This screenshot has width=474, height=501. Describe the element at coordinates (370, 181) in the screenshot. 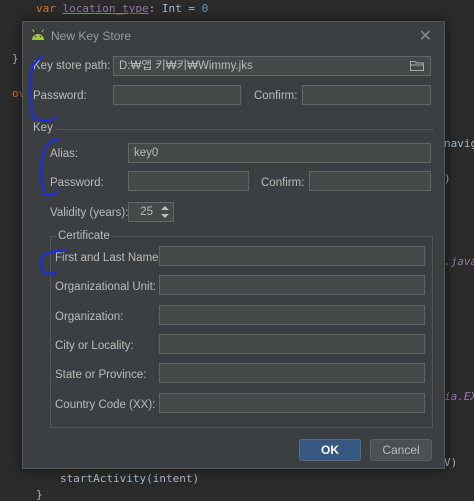

I see `key-confirm-field` at that location.